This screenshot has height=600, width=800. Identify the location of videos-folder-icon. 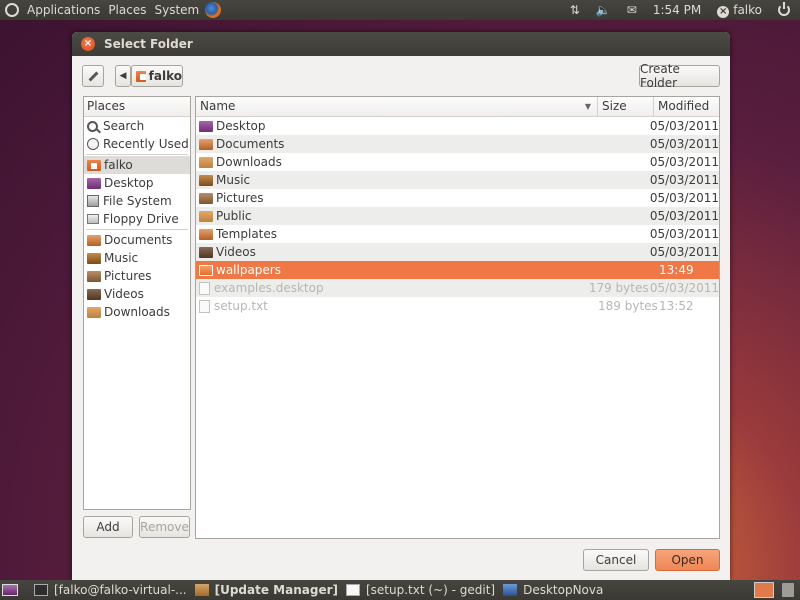
(206, 252).